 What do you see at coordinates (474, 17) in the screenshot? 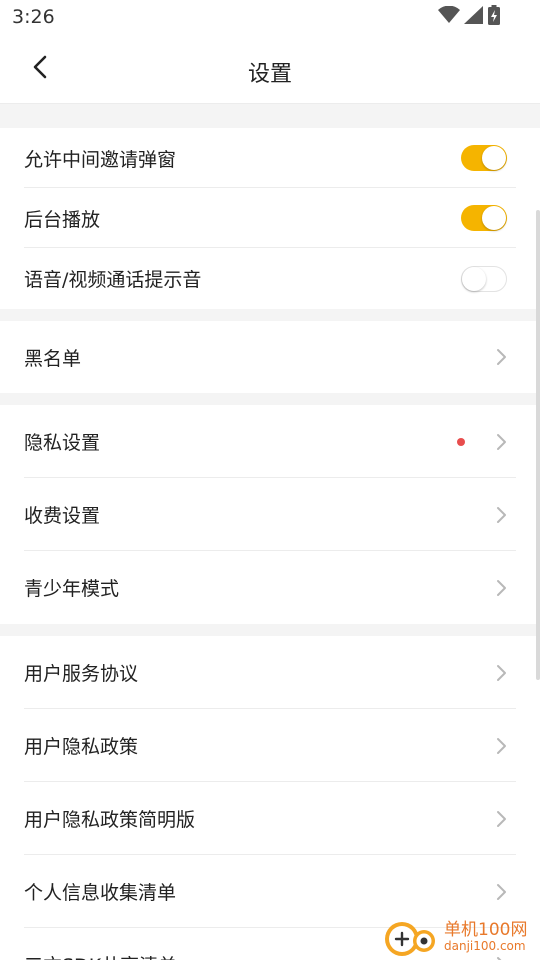
I see `signal-icon` at bounding box center [474, 17].